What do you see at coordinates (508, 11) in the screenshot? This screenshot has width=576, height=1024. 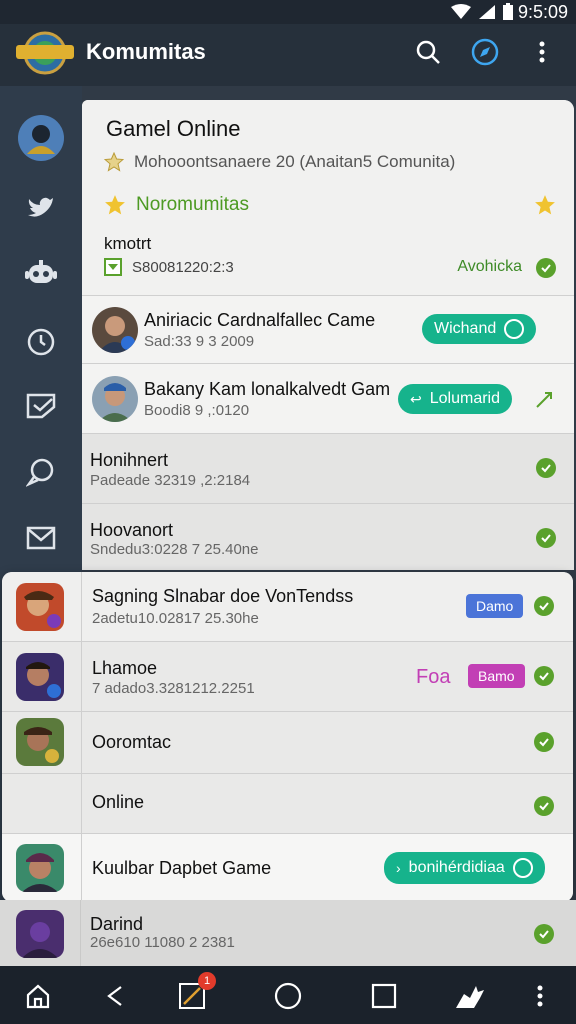 I see `battery-icon` at bounding box center [508, 11].